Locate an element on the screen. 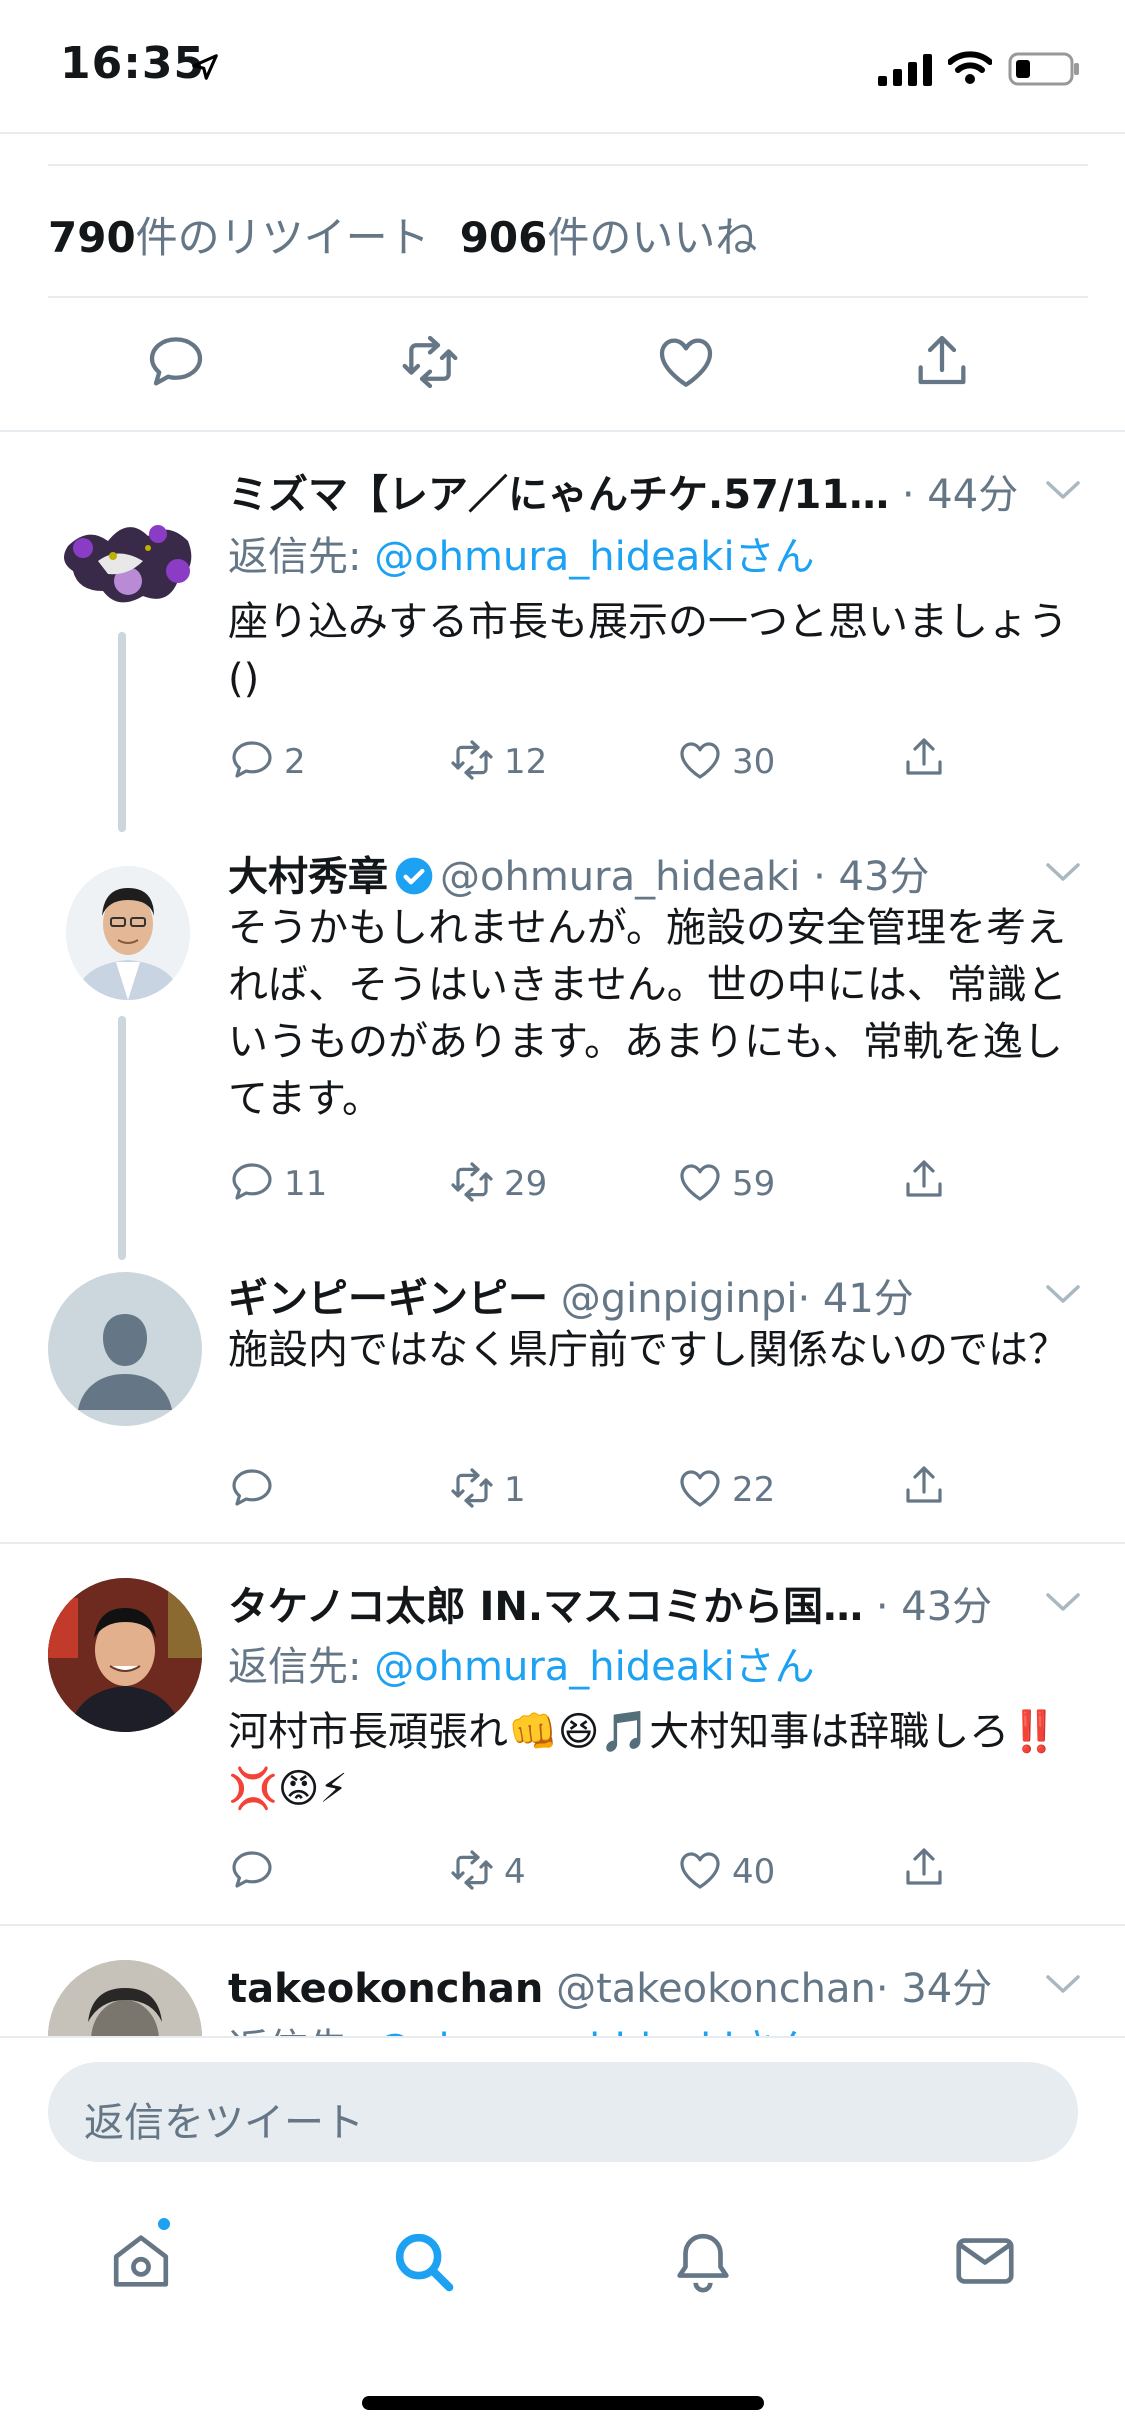  timestamp: · 34分 is located at coordinates (934, 1989).